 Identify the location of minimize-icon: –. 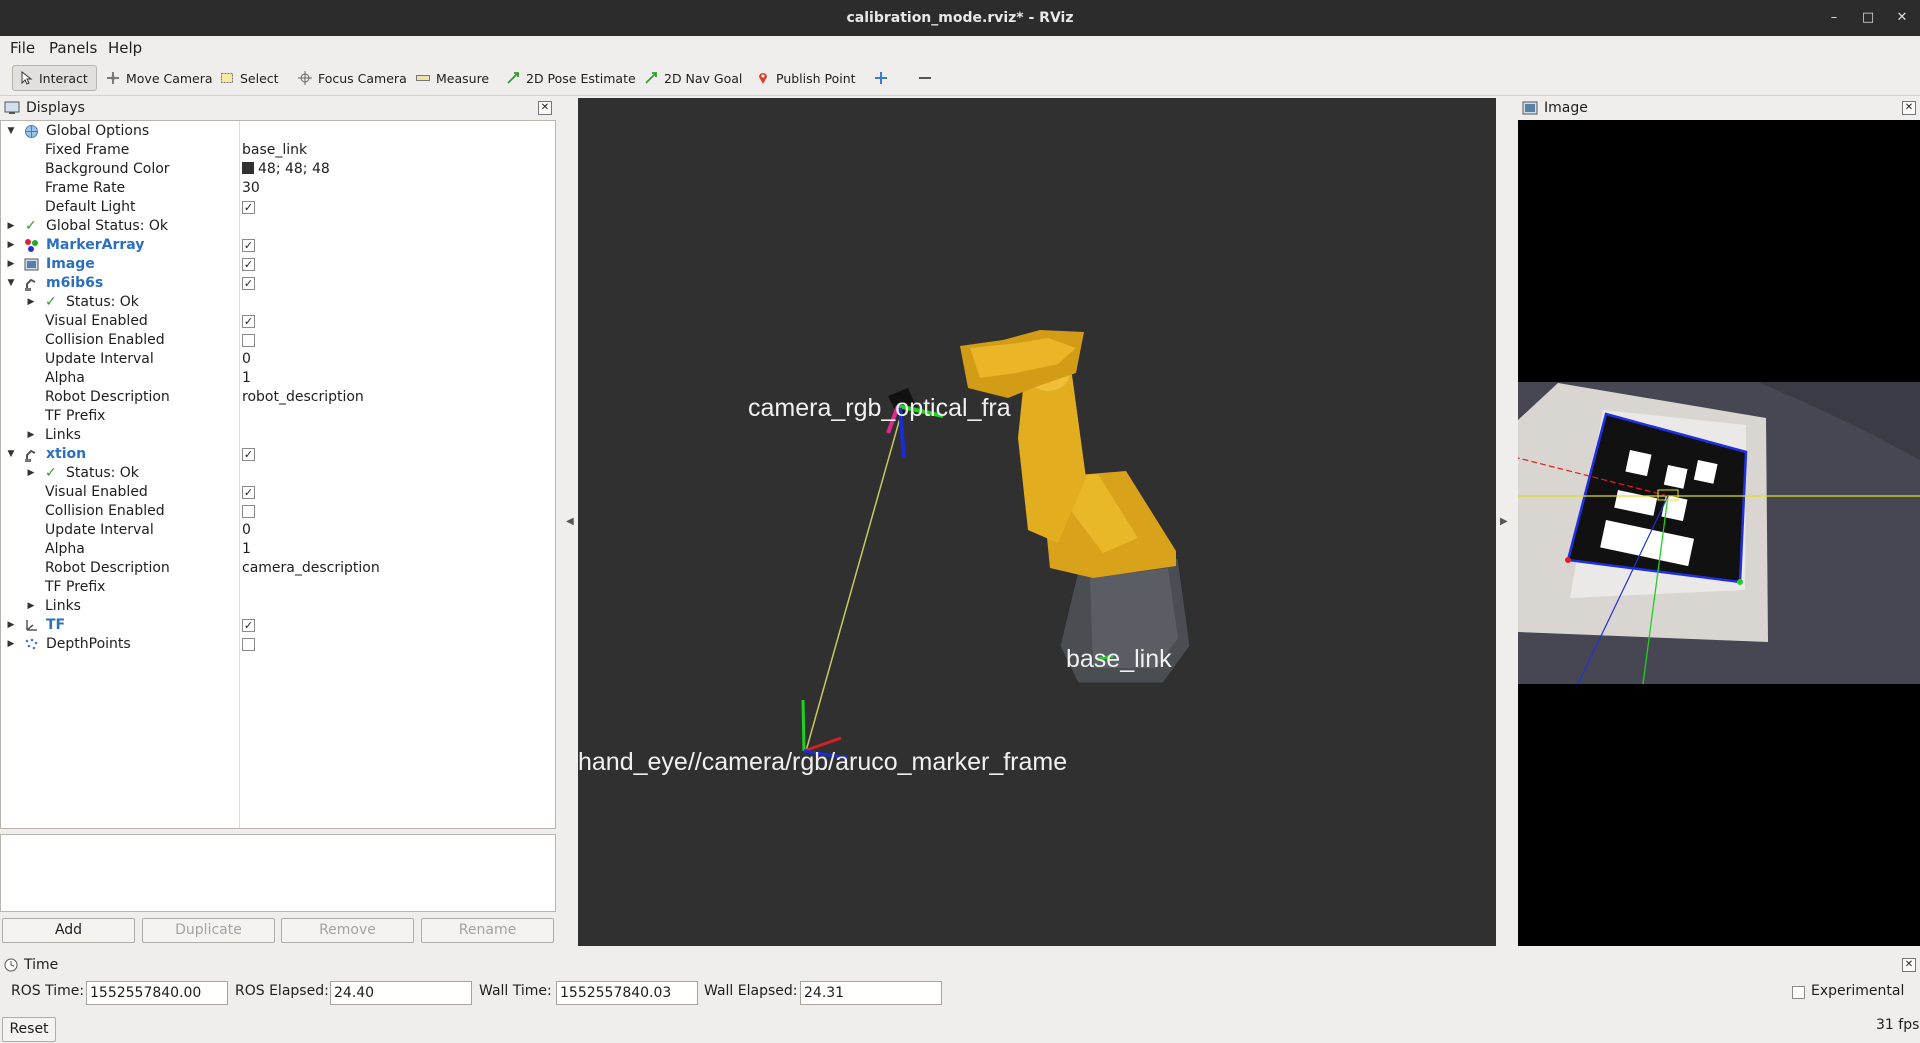
(1834, 18).